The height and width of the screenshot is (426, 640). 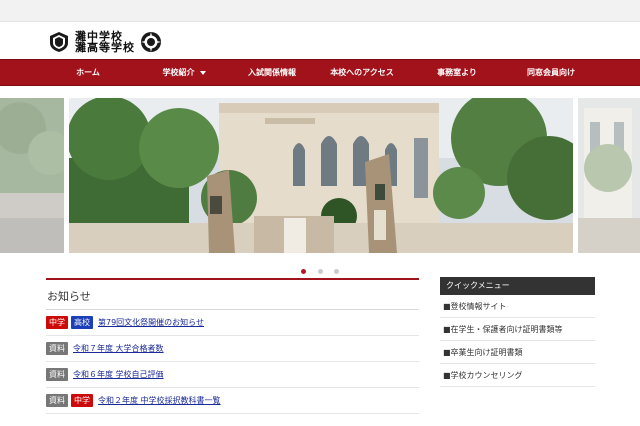 What do you see at coordinates (59, 42) in the screenshot?
I see `school-emblem-icon` at bounding box center [59, 42].